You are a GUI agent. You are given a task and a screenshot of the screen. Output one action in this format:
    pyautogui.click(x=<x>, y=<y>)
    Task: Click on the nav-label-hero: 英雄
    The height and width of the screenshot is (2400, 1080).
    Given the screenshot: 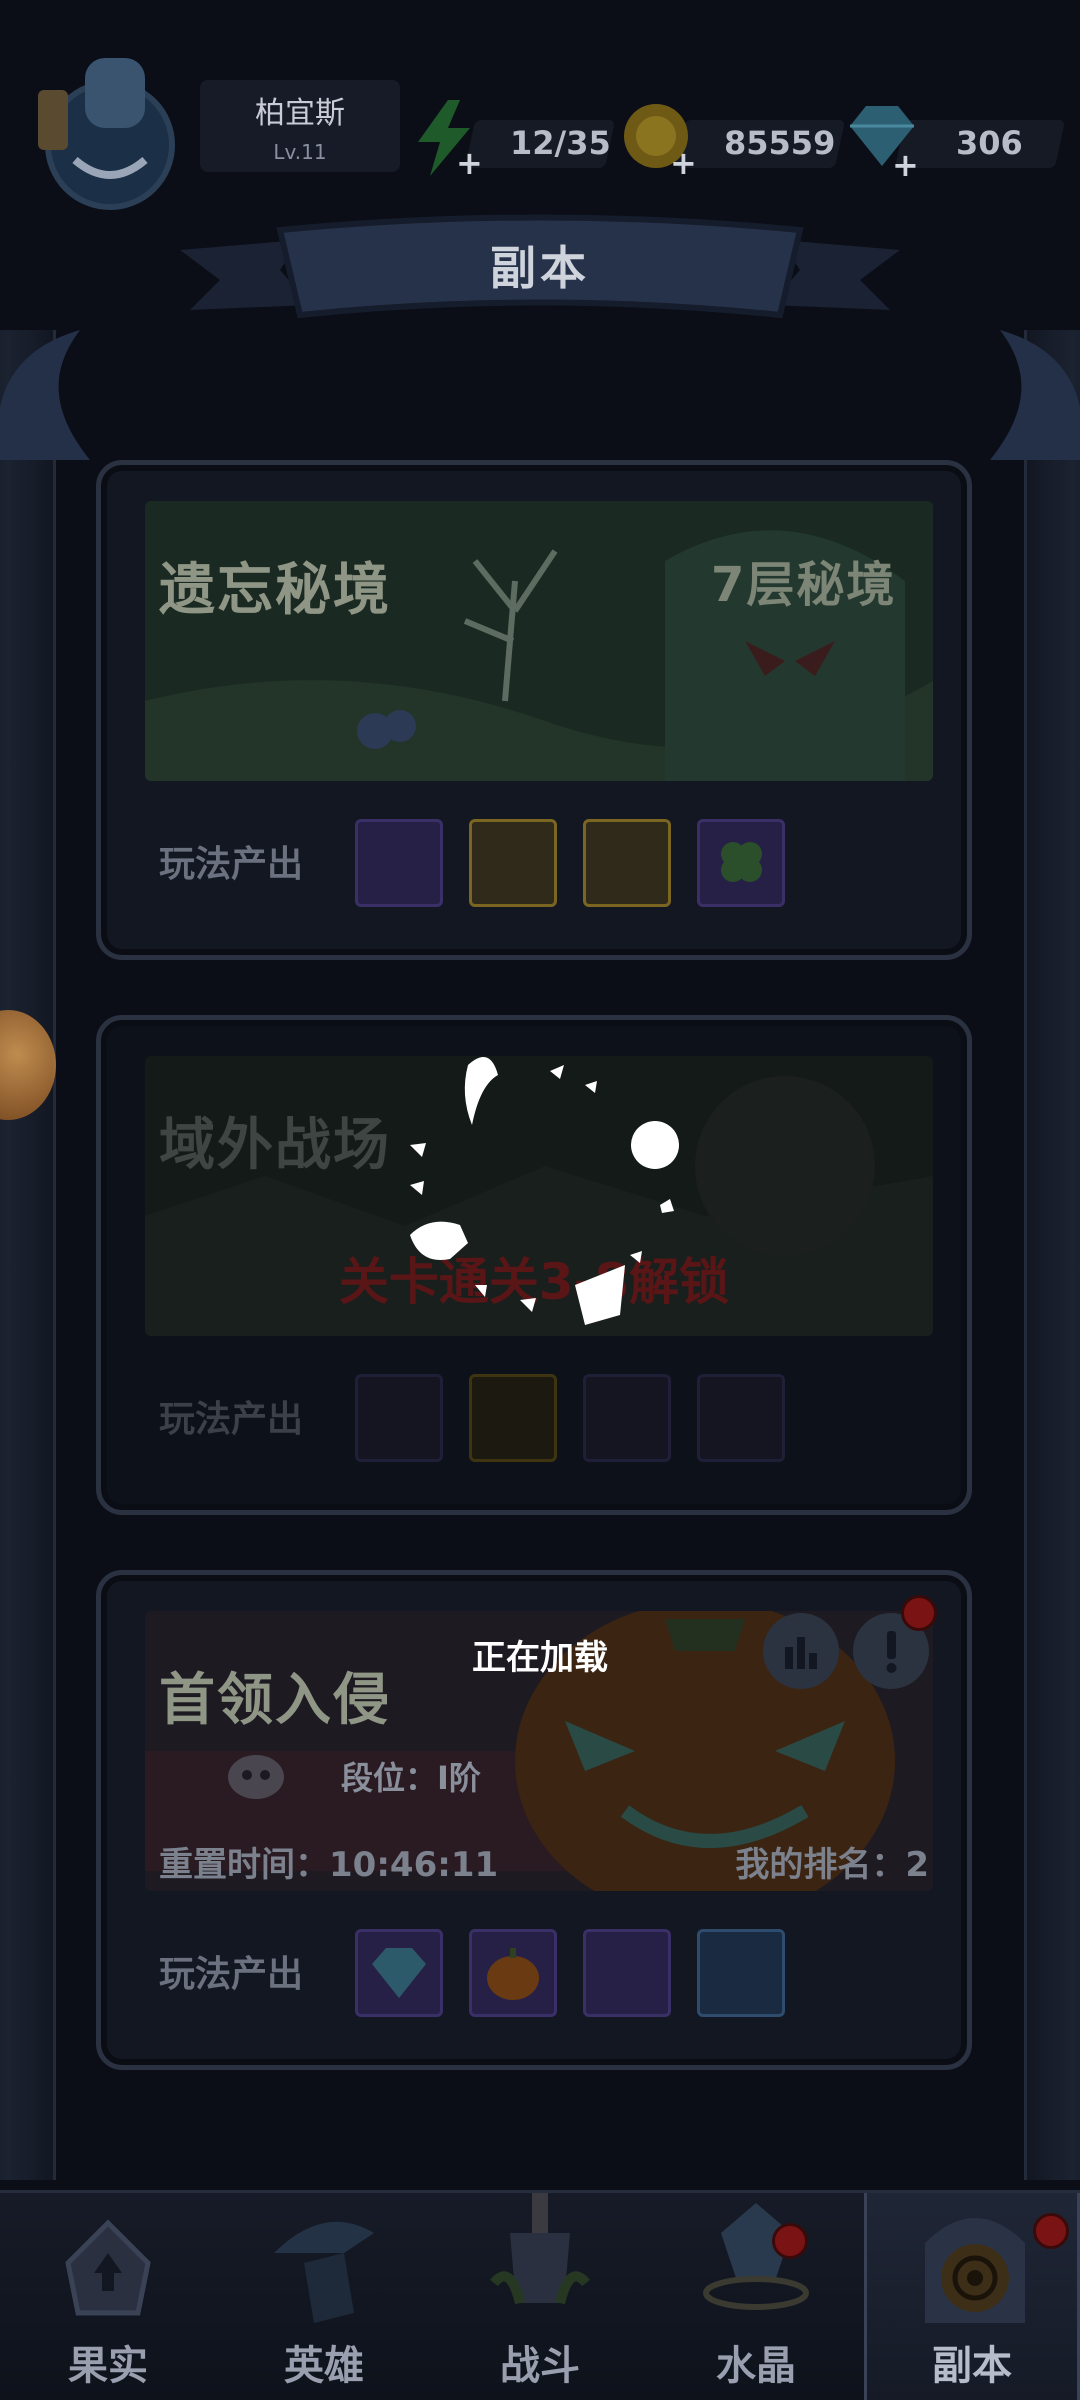 What is the action you would take?
    pyautogui.click(x=324, y=2366)
    